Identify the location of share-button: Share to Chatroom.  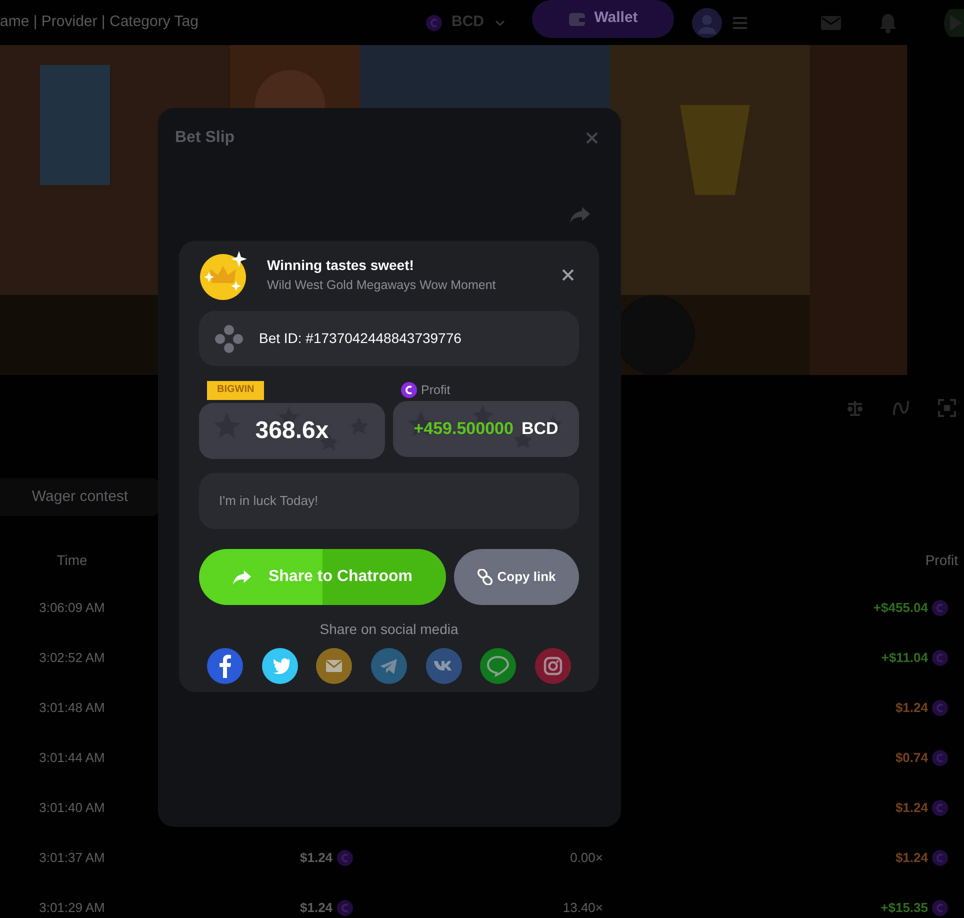
(322, 577).